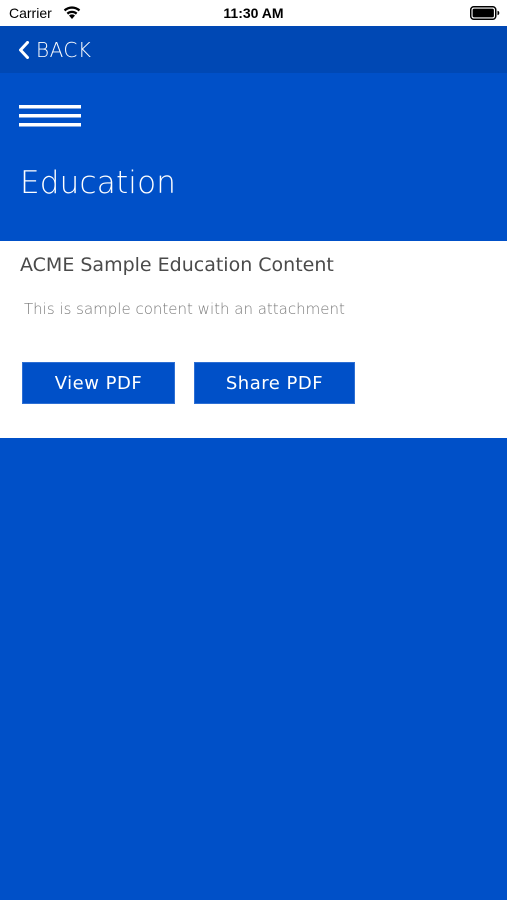  I want to click on back-button: BACK, so click(55, 50).